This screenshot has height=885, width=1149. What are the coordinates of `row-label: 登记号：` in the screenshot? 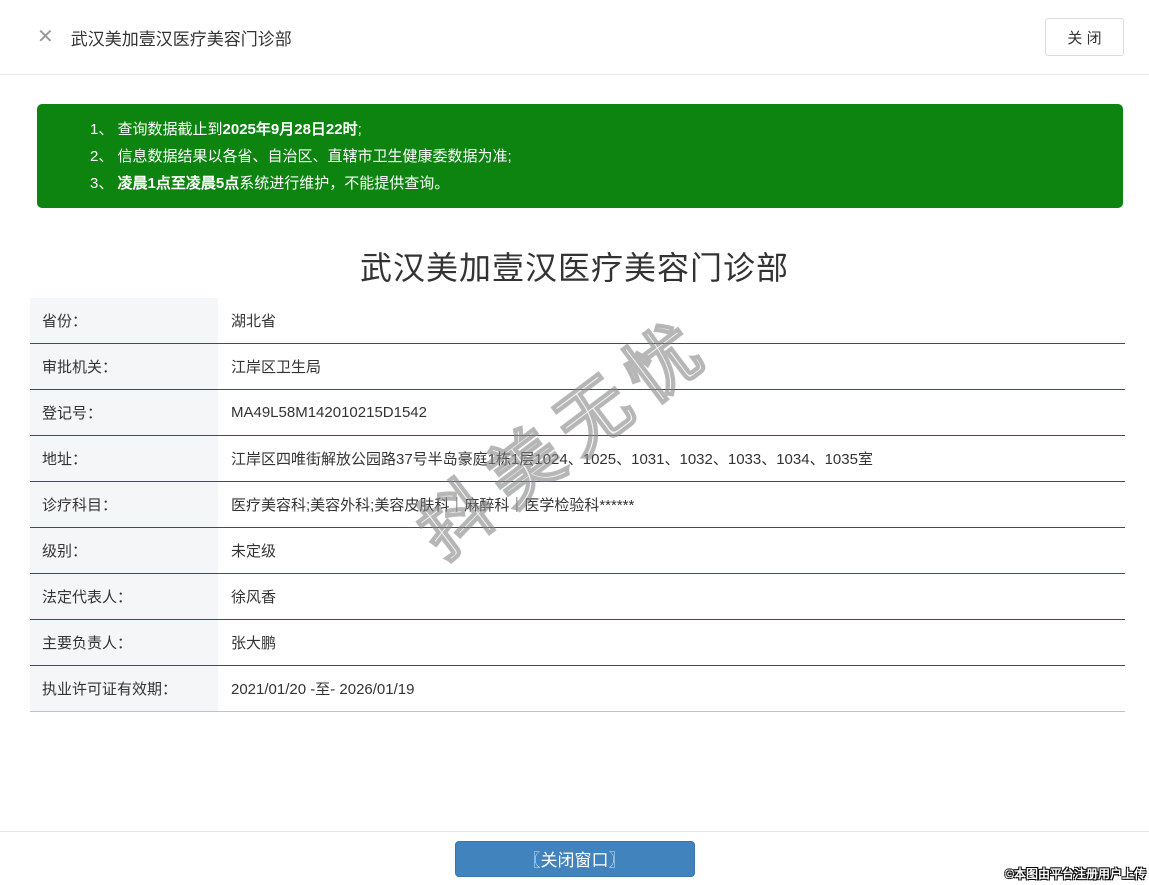 It's located at (124, 412).